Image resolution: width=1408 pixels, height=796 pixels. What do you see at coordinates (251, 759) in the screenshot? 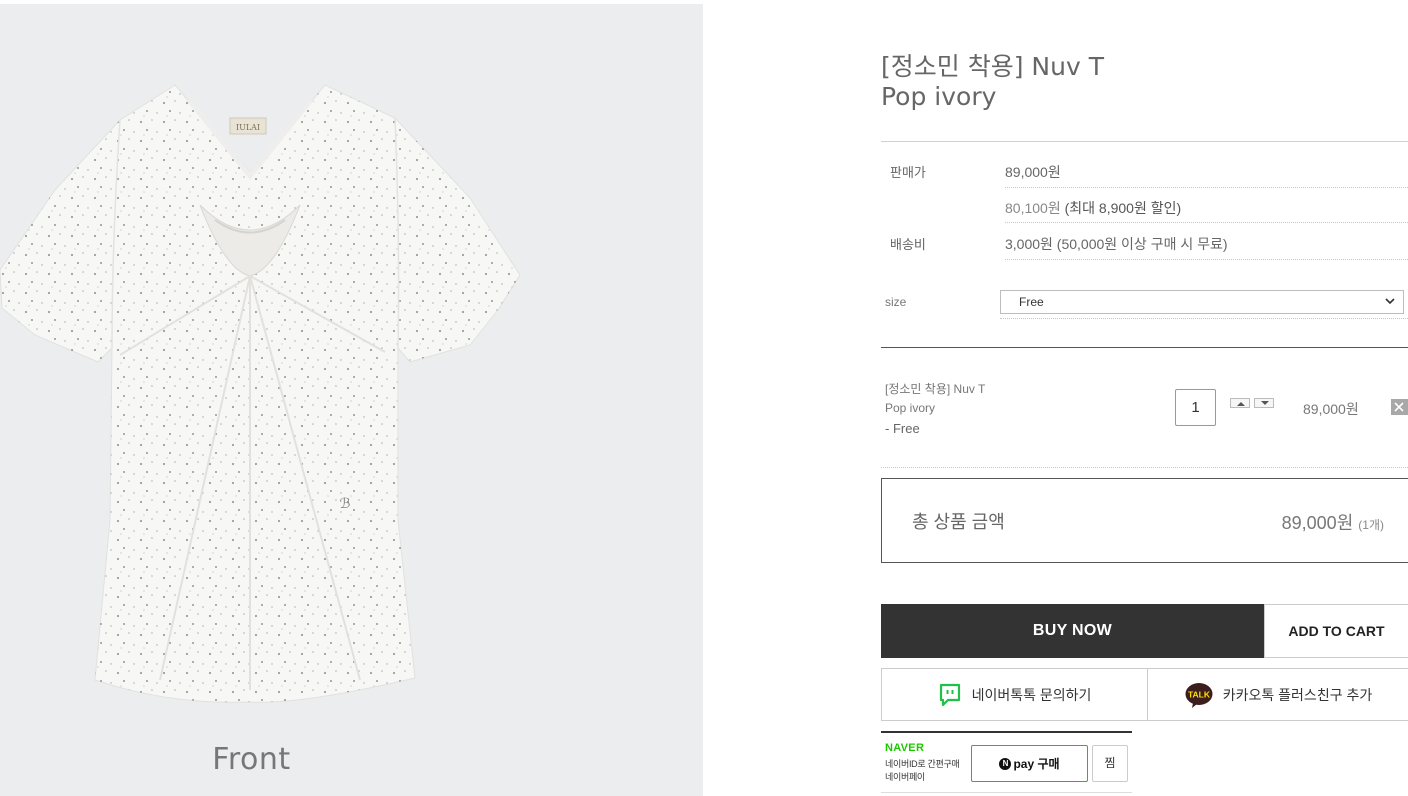
I see `view-caption: Front` at bounding box center [251, 759].